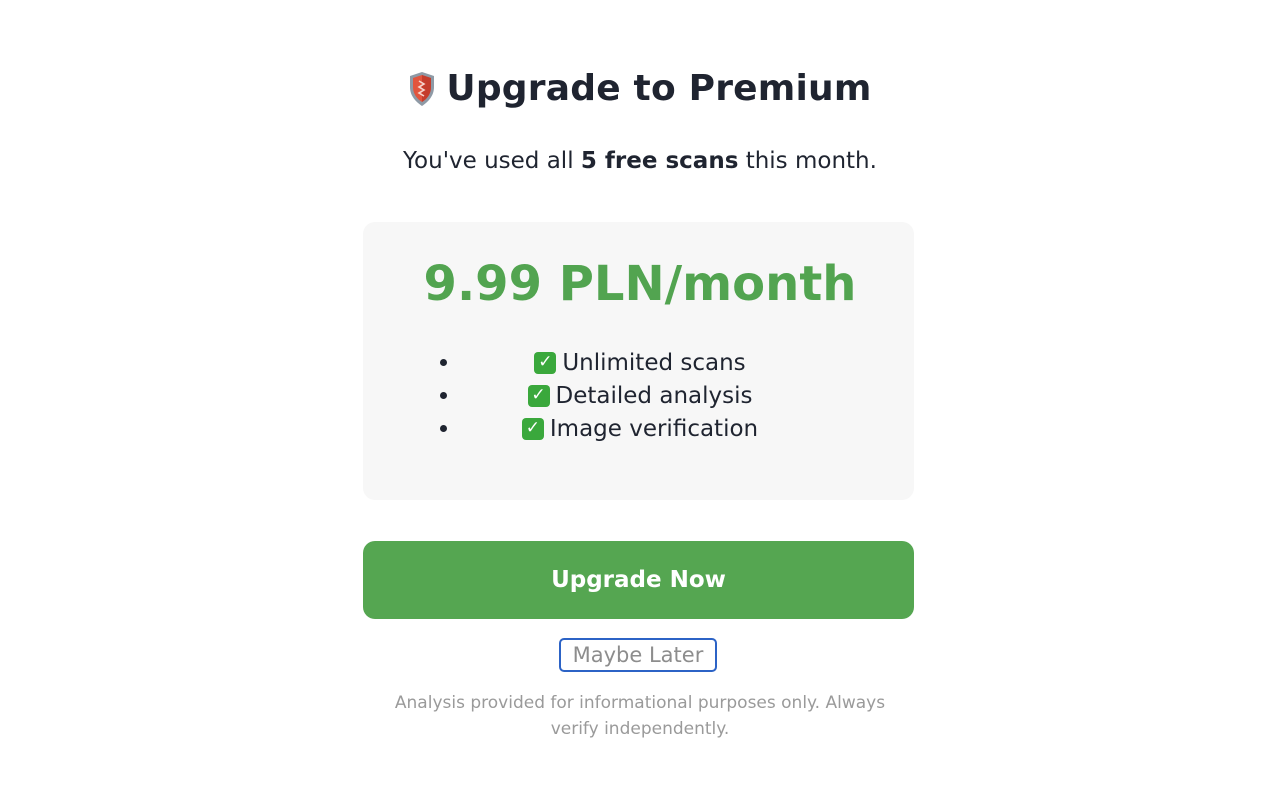  I want to click on feature-item: ✓ Image verification, so click(640, 428).